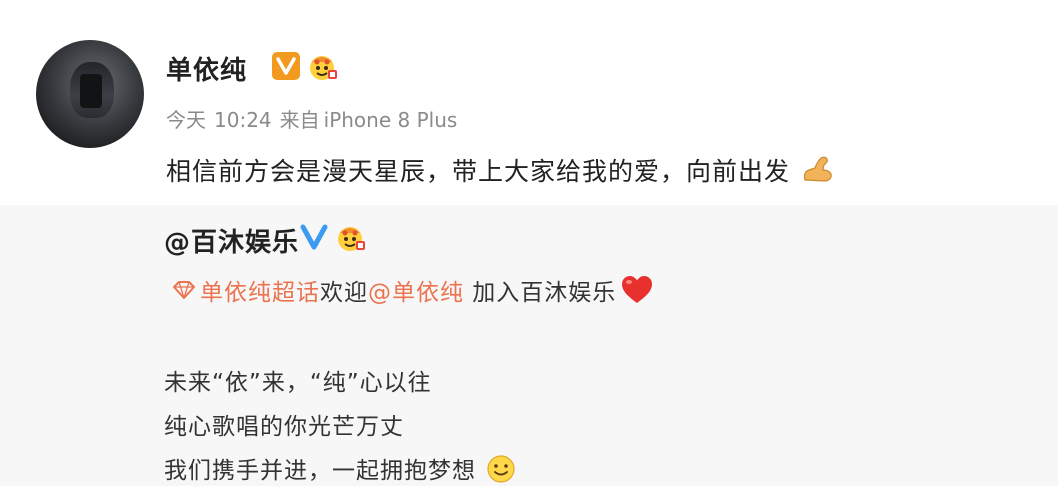 This screenshot has width=1058, height=486. What do you see at coordinates (478, 171) in the screenshot?
I see `post-text: 相信前方会是漫天星辰，带上大家给我的爱，向前出发` at bounding box center [478, 171].